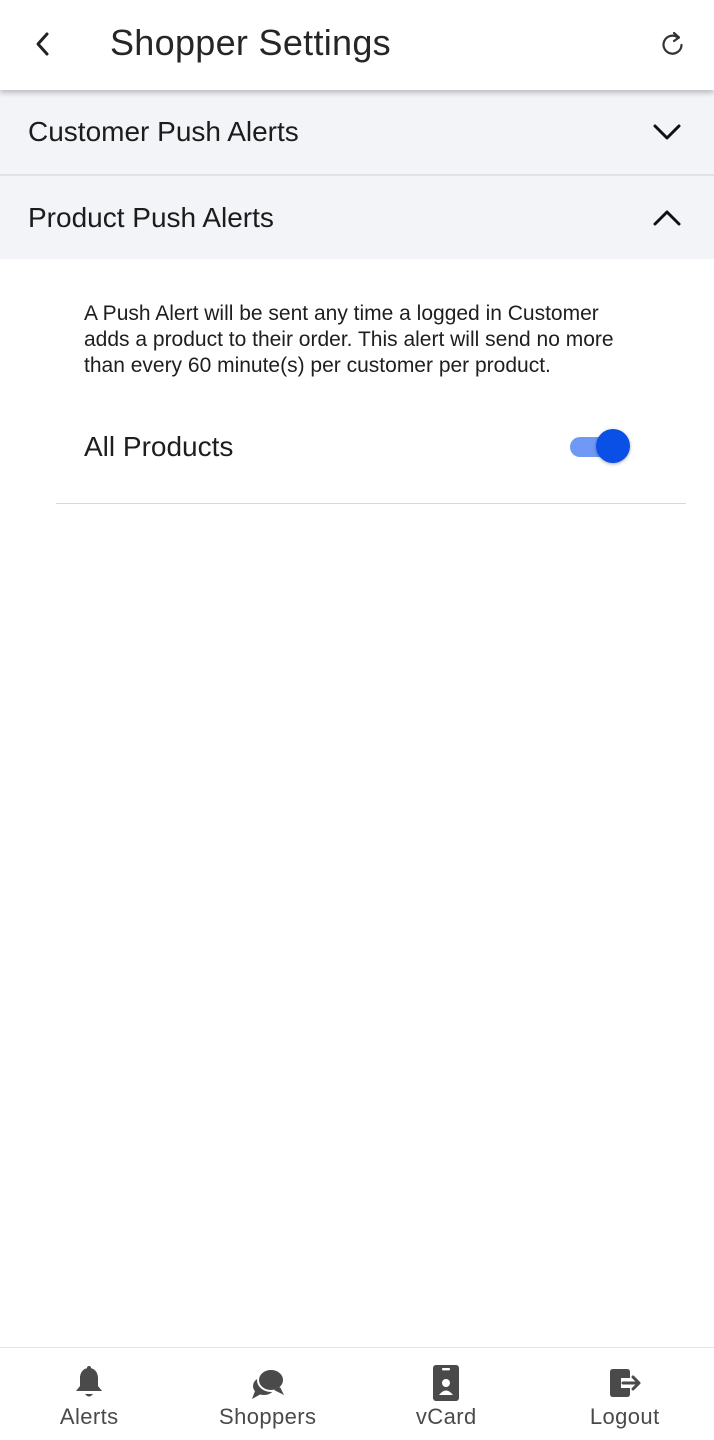  Describe the element at coordinates (446, 1416) in the screenshot. I see `nav-label: vCard` at that location.